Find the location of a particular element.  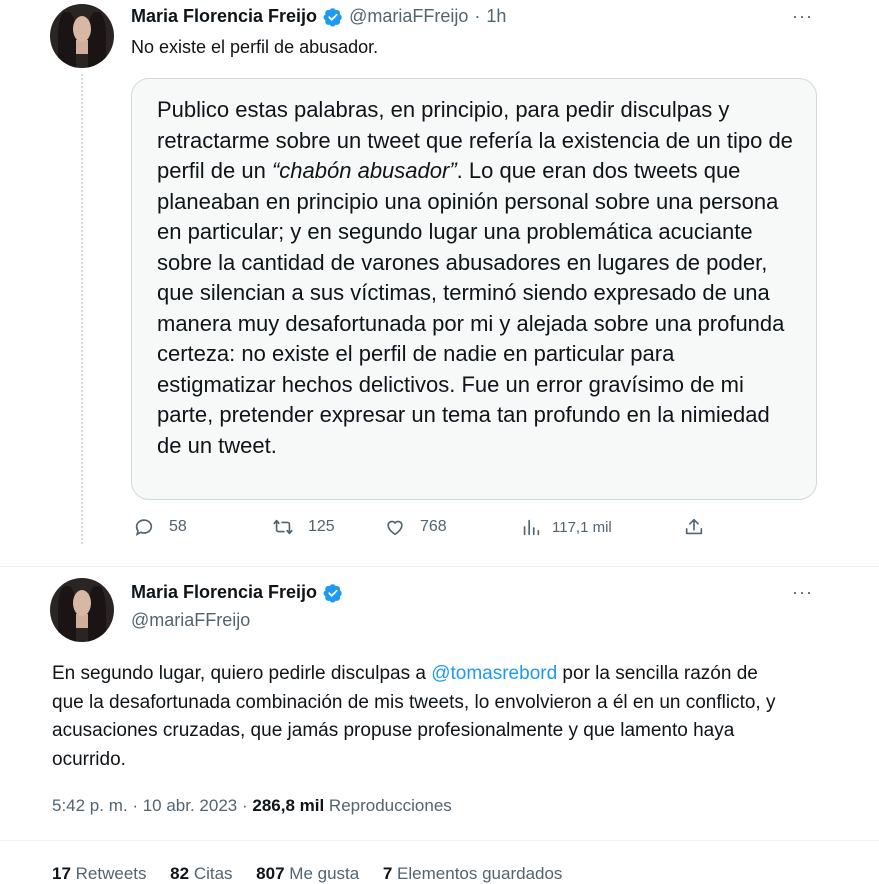

retweet-icon is located at coordinates (283, 527).